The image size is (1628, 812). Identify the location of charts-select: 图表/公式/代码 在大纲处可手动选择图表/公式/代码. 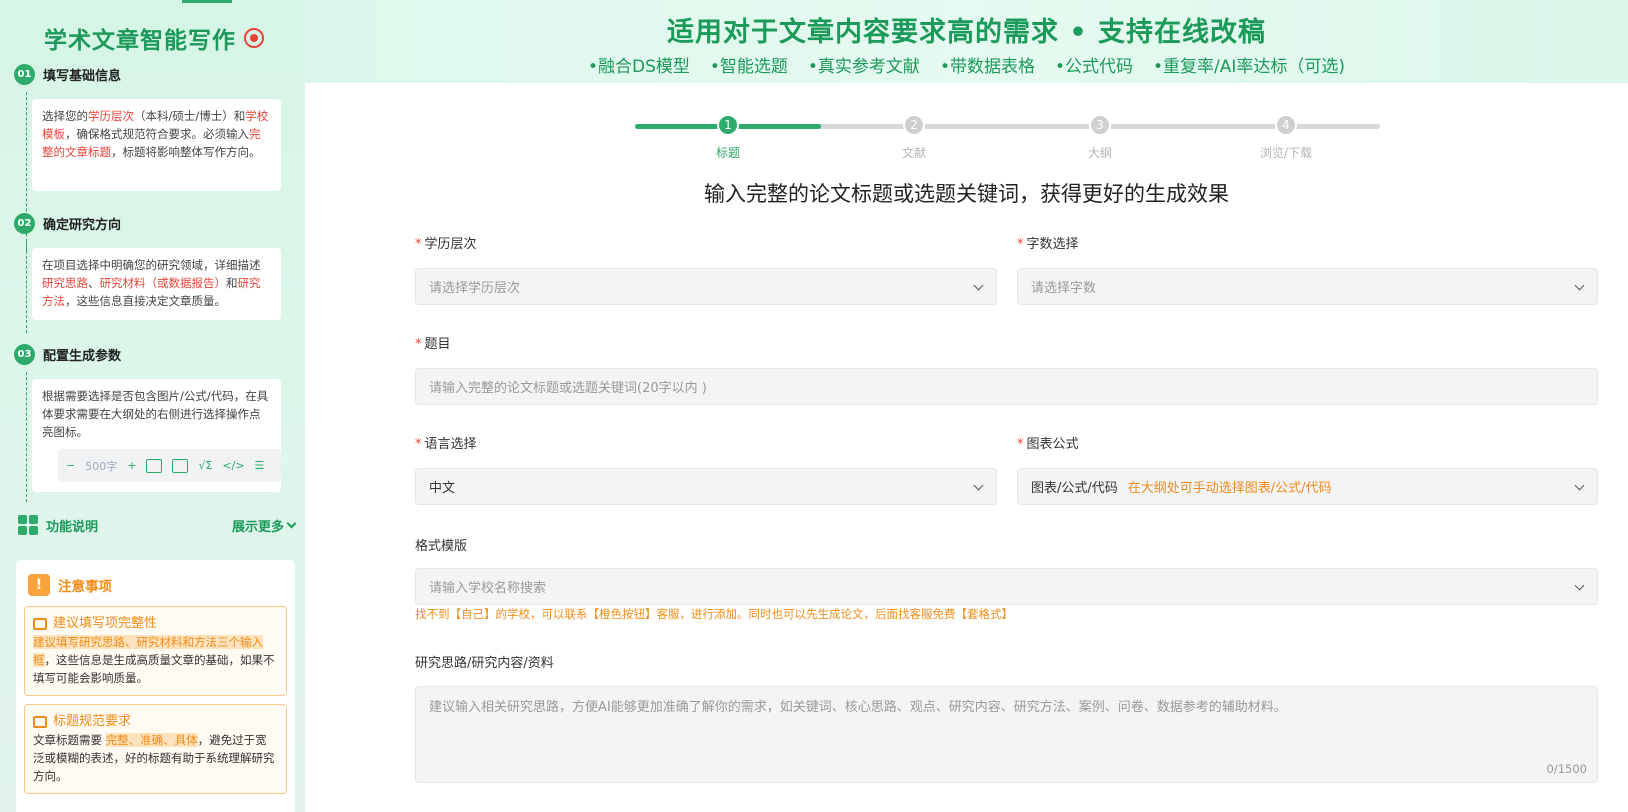
(1307, 486).